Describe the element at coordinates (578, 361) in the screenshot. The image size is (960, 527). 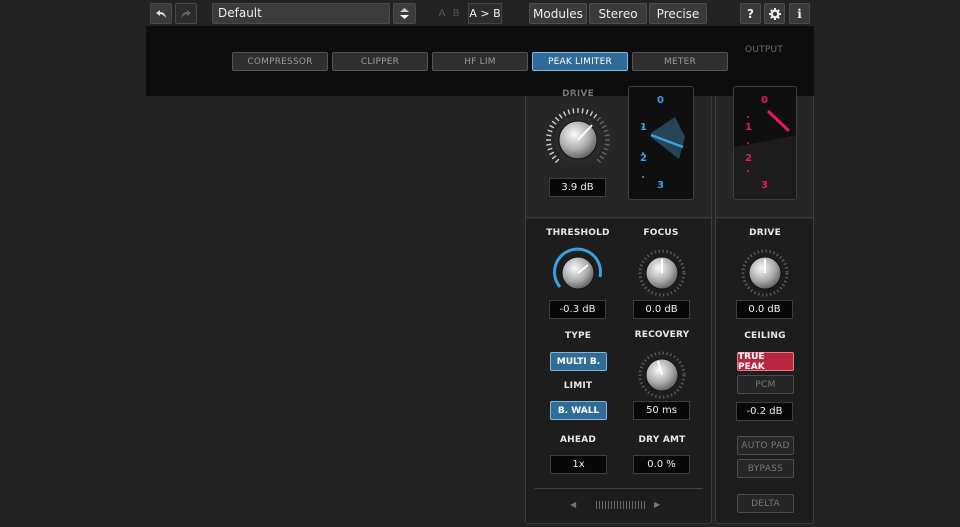
I see `type-button: MULTI B.` at that location.